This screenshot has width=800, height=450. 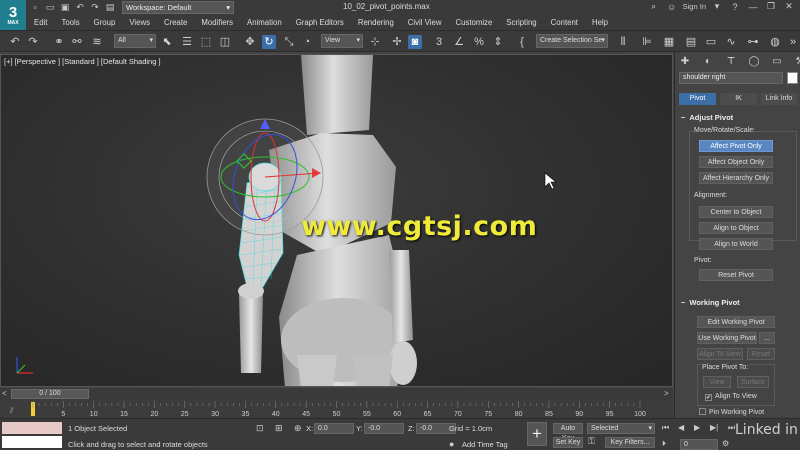 What do you see at coordinates (731, 397) in the screenshot?
I see `align-to-view-checkbox: ✔ Align To View` at bounding box center [731, 397].